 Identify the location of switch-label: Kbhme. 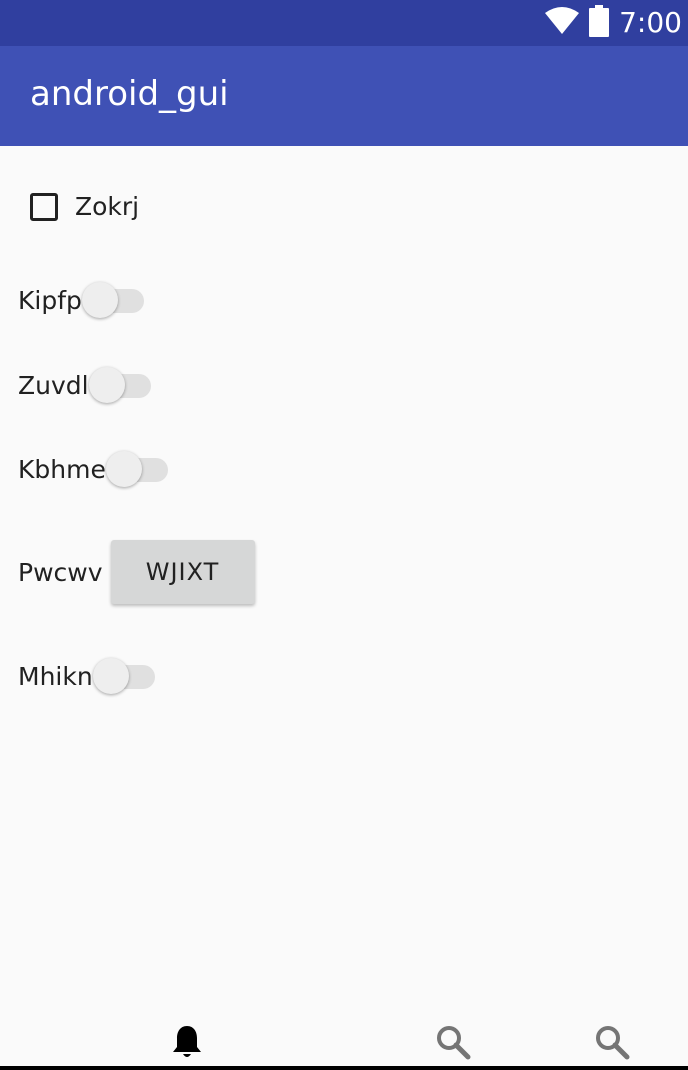
(62, 469).